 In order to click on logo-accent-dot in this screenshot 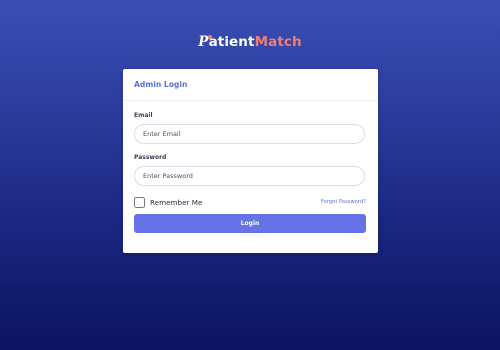, I will do `click(209, 37)`.